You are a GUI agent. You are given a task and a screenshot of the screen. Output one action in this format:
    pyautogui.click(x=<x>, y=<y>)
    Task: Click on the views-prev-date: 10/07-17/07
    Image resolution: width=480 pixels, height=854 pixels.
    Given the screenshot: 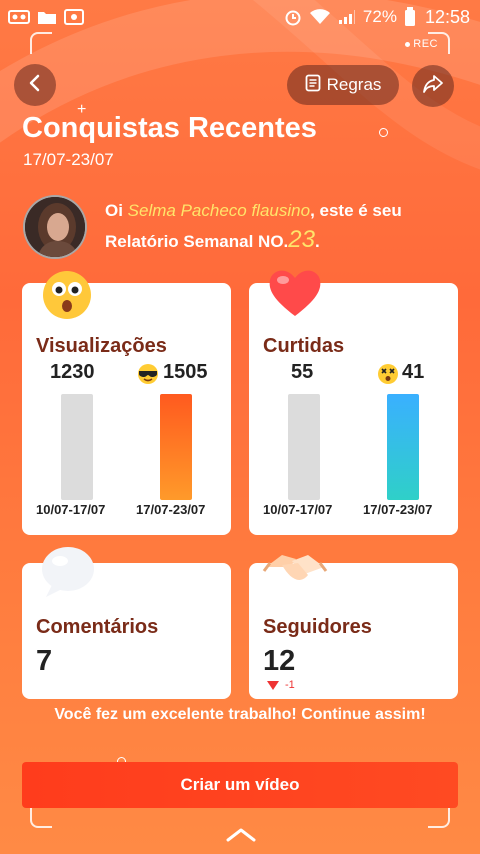 What is the action you would take?
    pyautogui.click(x=71, y=509)
    